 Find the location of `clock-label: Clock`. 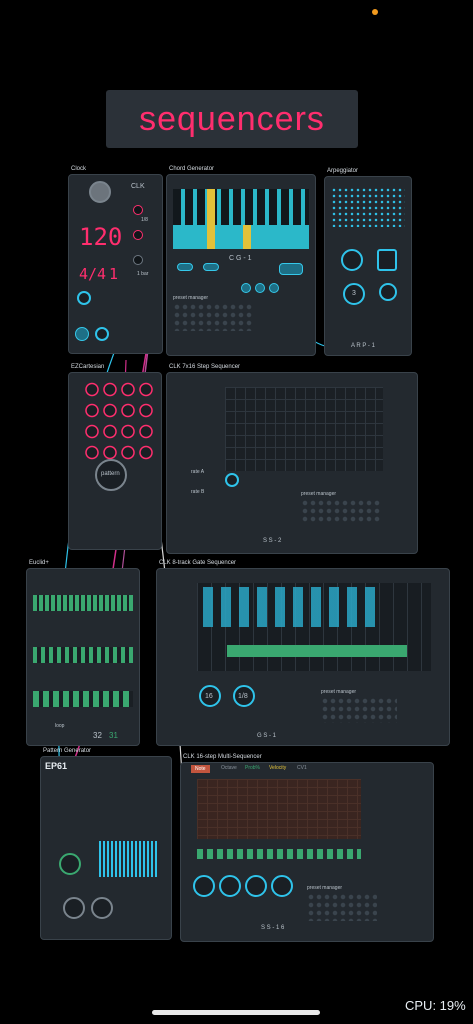

clock-label: Clock is located at coordinates (79, 169).